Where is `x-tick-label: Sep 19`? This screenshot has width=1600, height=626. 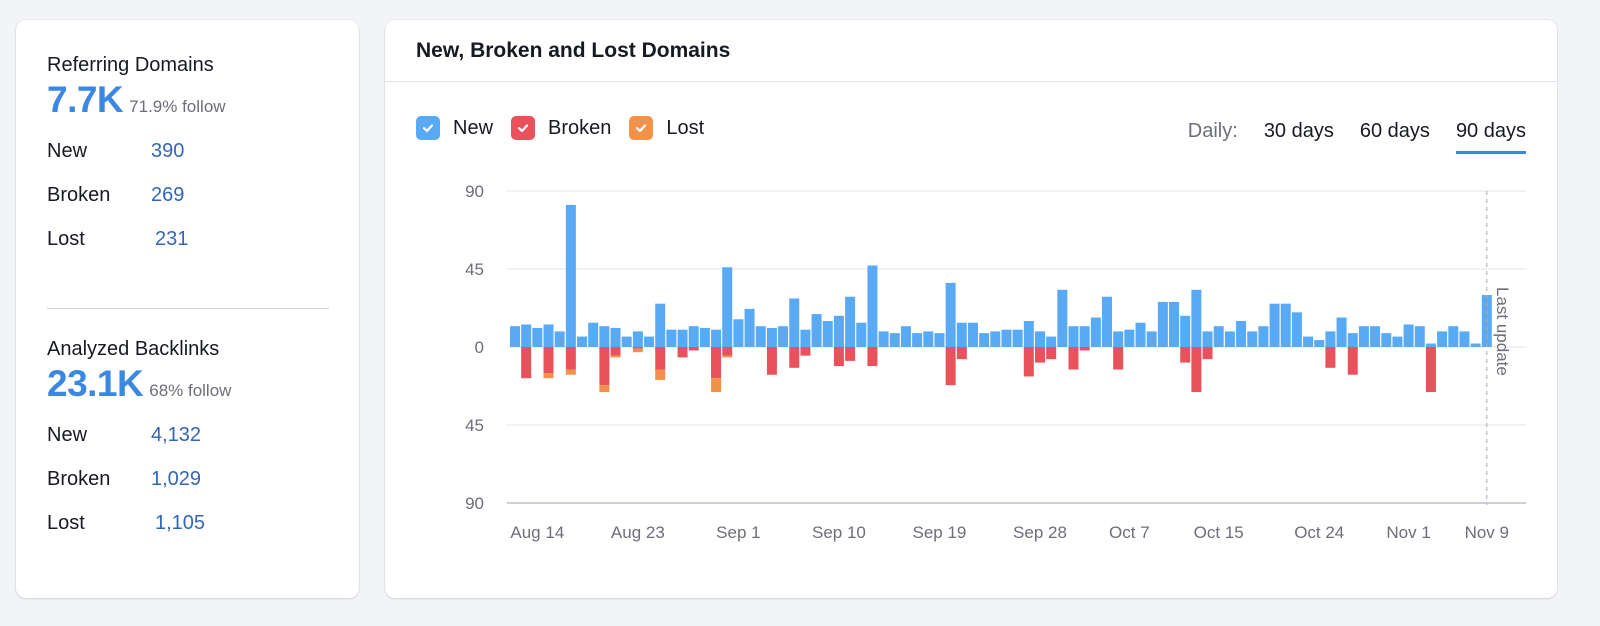 x-tick-label: Sep 19 is located at coordinates (940, 532).